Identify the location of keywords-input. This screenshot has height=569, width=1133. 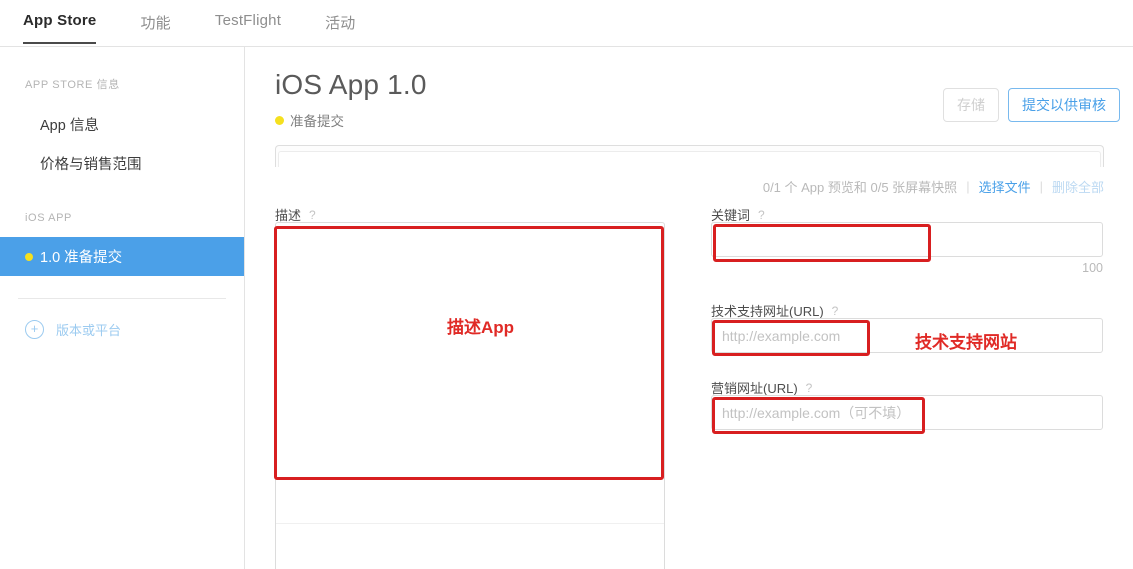
(907, 239).